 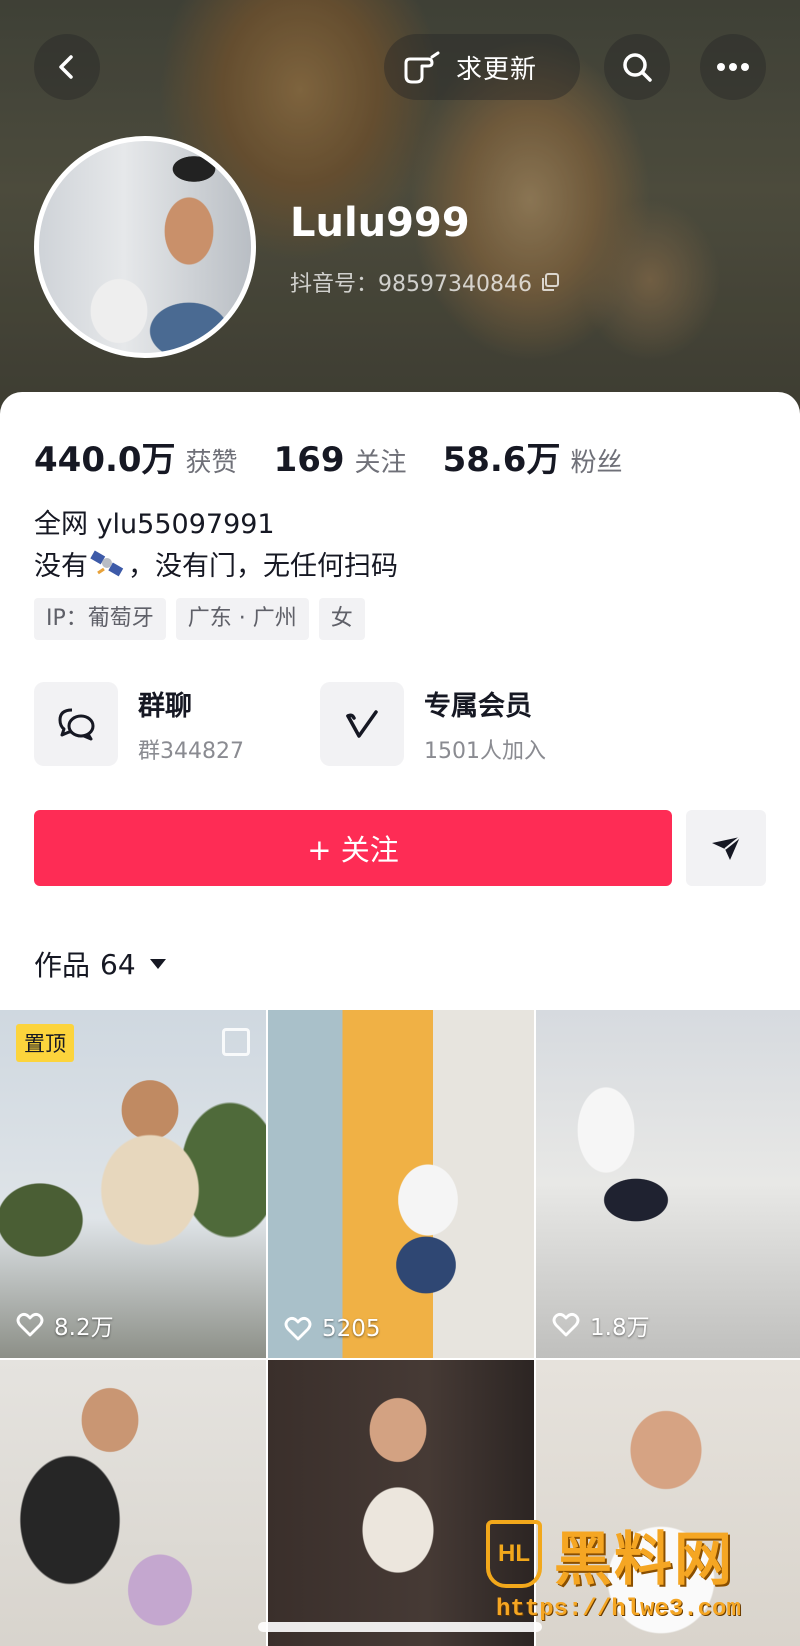 I want to click on region-tag: 广东 · 广州, so click(x=242, y=619).